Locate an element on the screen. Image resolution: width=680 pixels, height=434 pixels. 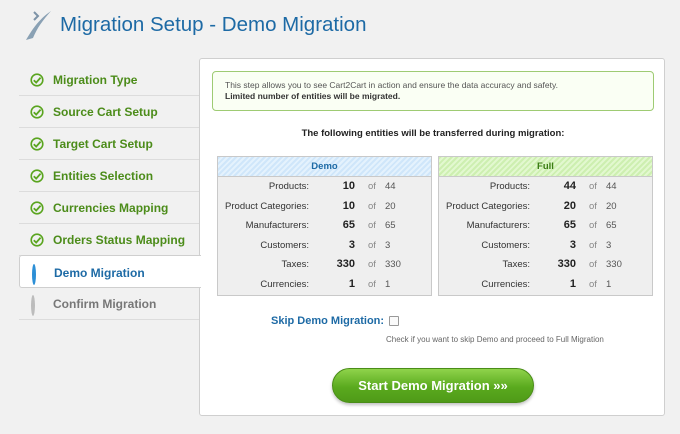
step-confirm-migration: Confirm Migration is located at coordinates (109, 304).